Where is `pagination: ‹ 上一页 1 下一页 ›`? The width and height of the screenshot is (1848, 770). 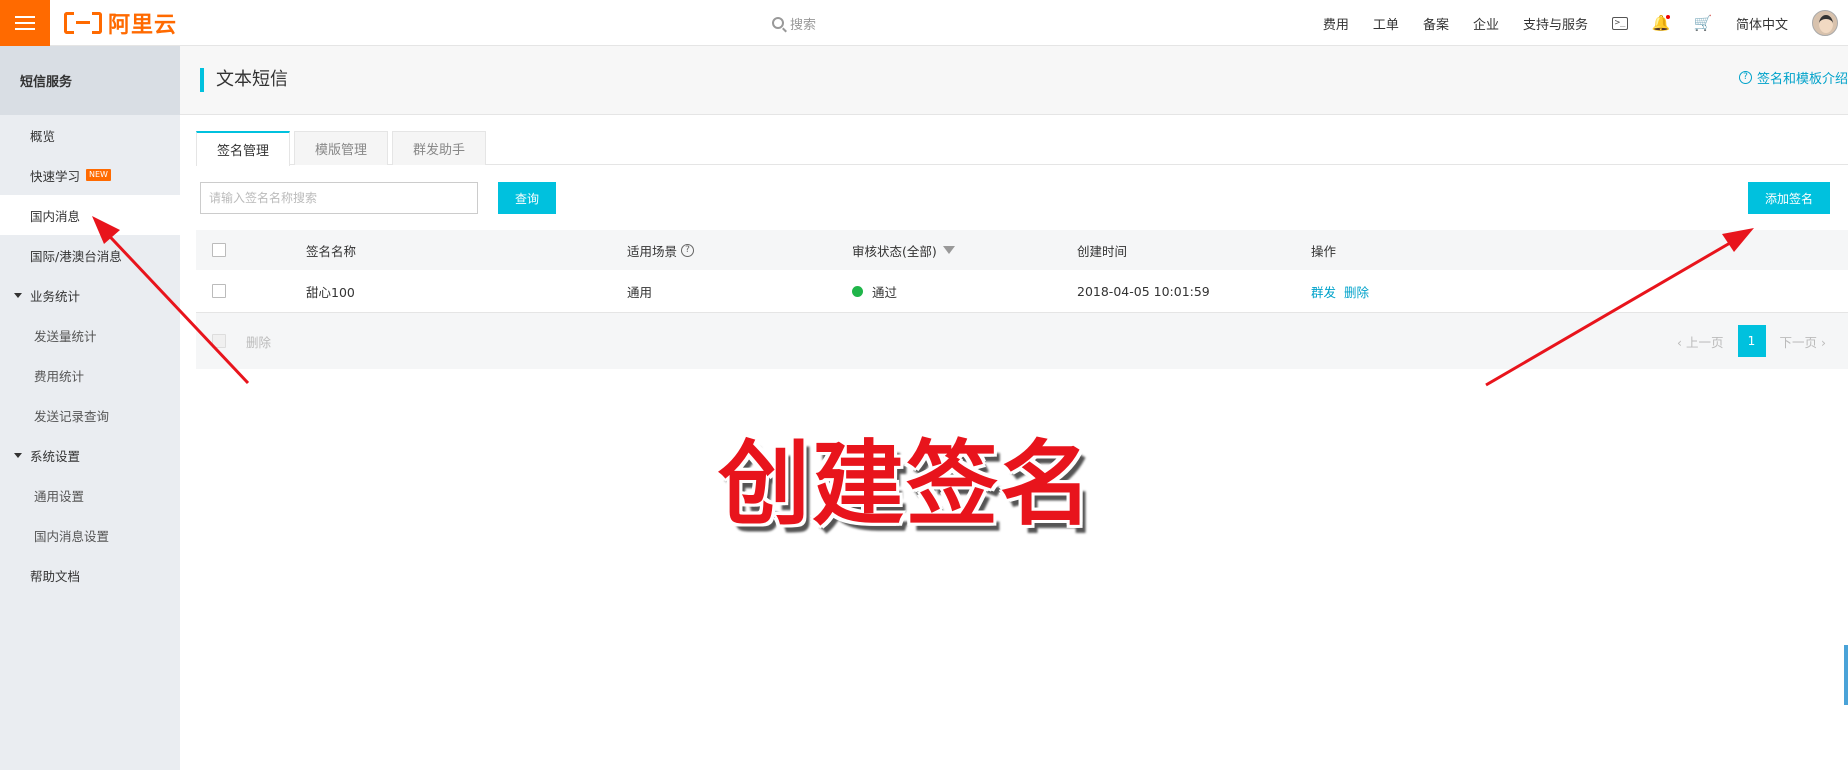
pagination: ‹ 上一页 1 下一页 › is located at coordinates (1751, 341).